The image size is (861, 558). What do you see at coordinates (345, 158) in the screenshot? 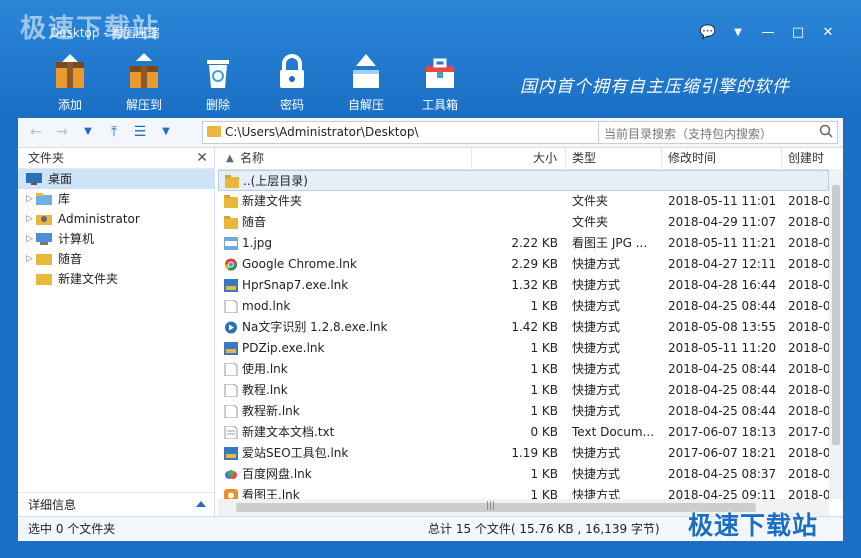
I see `column-name: ▲ 名称` at bounding box center [345, 158].